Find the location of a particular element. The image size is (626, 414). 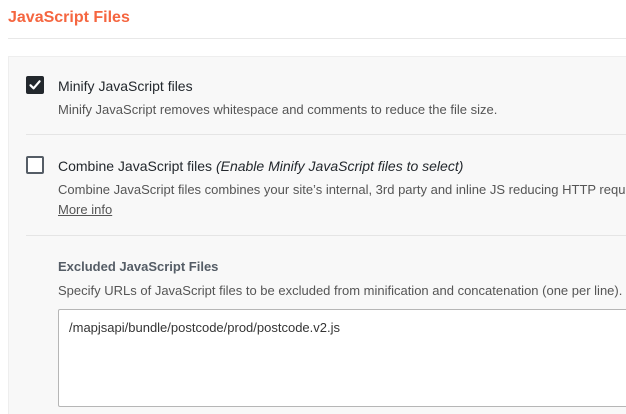

checkmark-icon is located at coordinates (35, 85).